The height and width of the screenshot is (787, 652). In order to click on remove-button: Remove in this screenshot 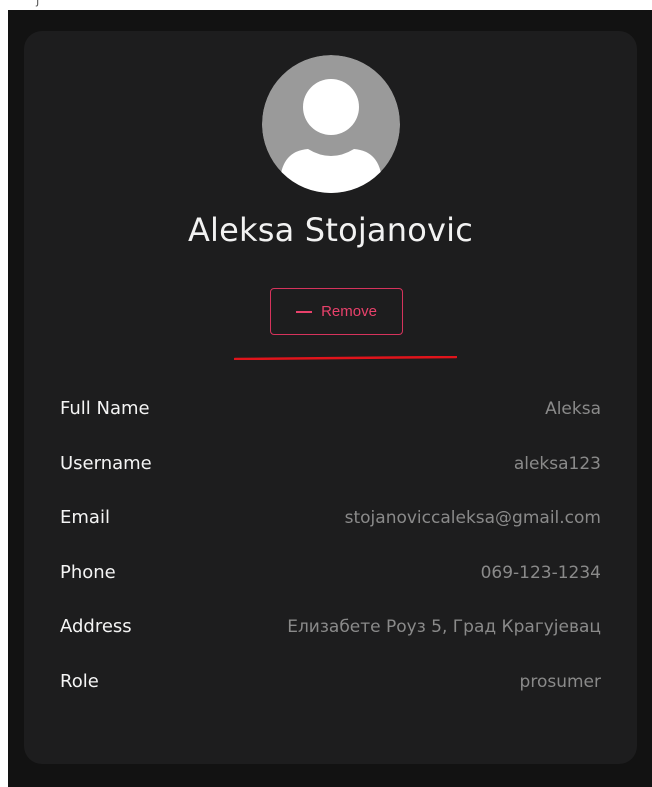, I will do `click(336, 311)`.